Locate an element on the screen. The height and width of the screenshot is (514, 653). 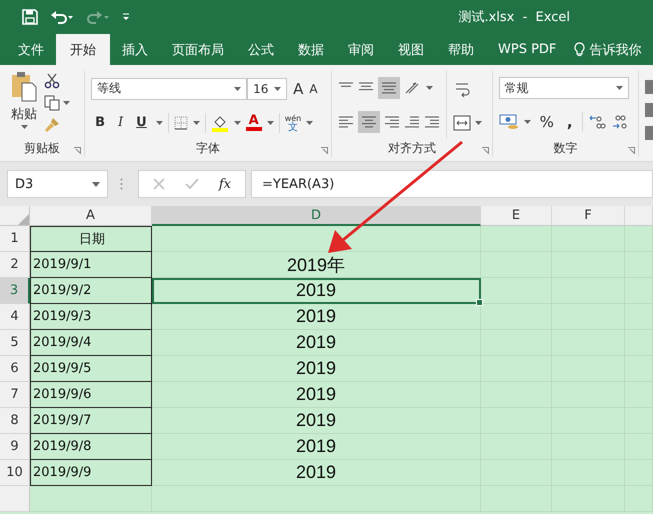
number-format-field: 常规 is located at coordinates (563, 88).